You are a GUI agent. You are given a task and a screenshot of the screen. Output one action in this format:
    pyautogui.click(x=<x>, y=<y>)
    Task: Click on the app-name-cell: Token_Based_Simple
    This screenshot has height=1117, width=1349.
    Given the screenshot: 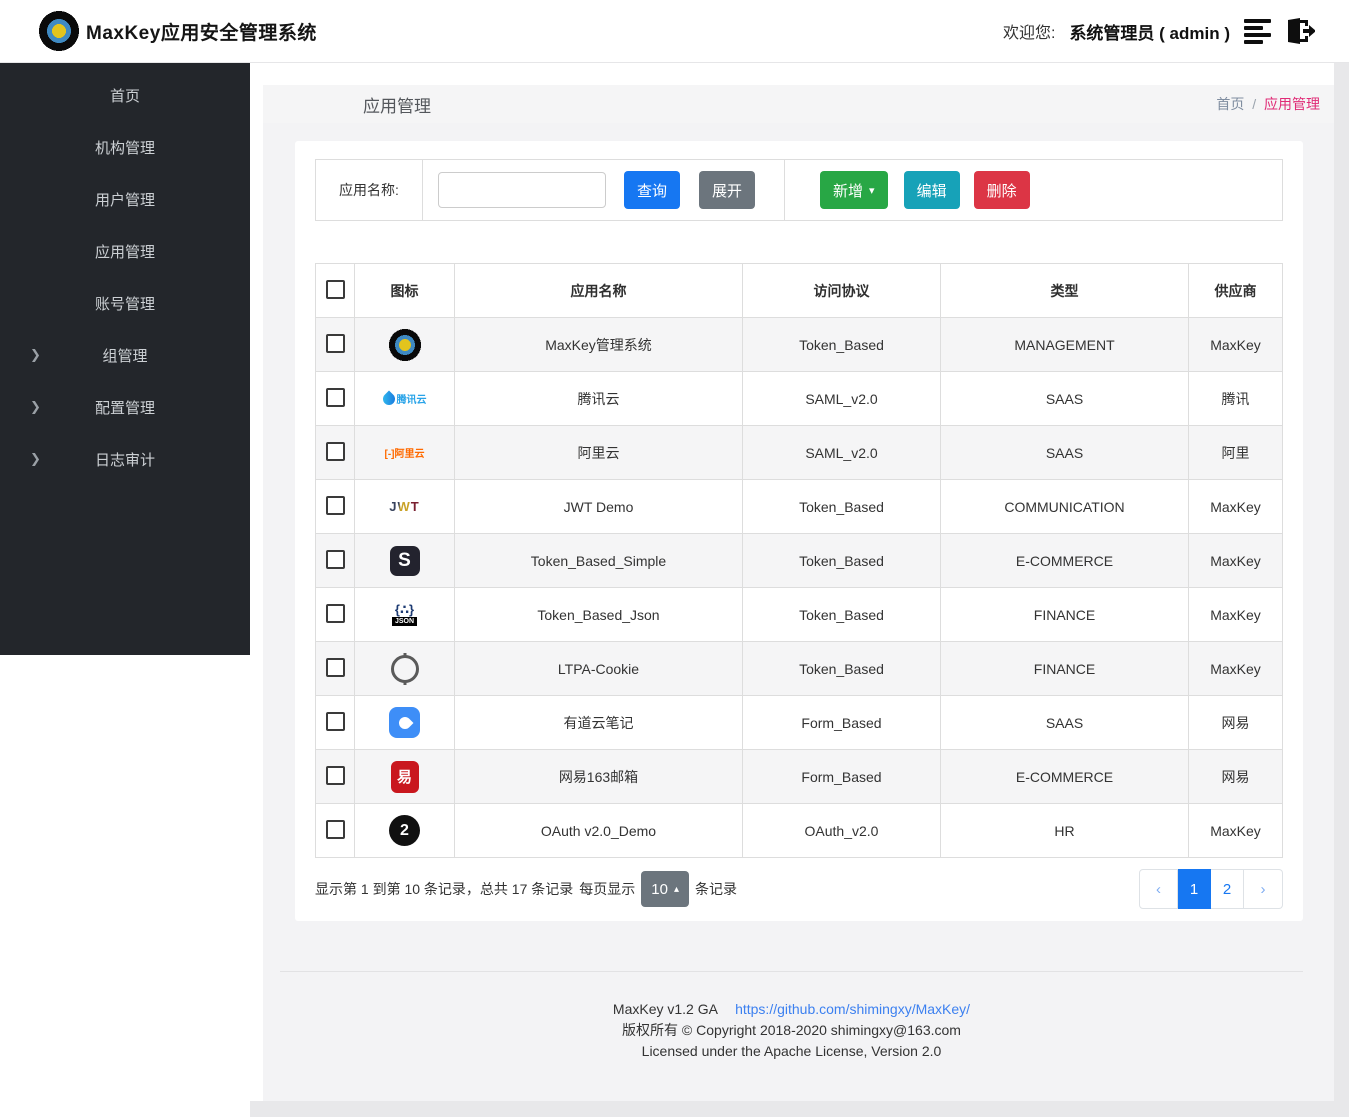 What is the action you would take?
    pyautogui.click(x=598, y=560)
    